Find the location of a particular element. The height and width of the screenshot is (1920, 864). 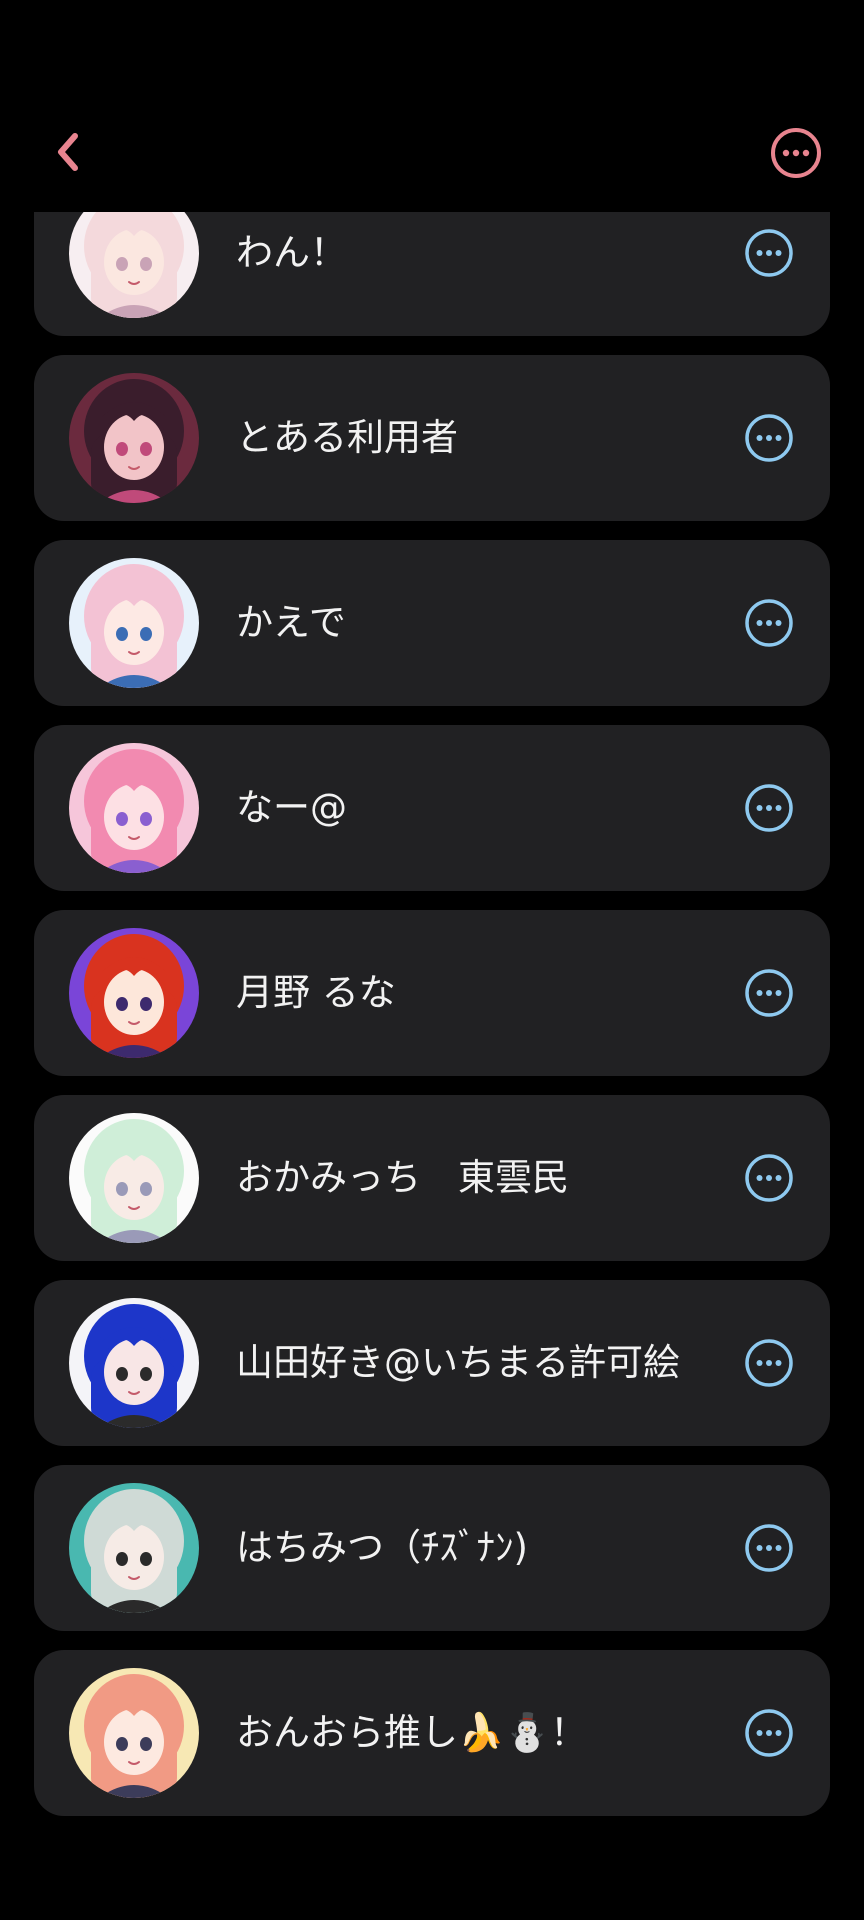

user-name: わん！ is located at coordinates (291, 252).